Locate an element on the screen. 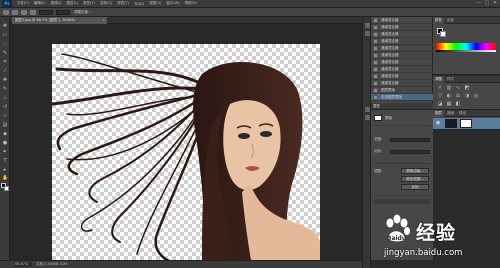 The height and width of the screenshot is (268, 500). menu-edit: 编辑(E) is located at coordinates (40, 3).